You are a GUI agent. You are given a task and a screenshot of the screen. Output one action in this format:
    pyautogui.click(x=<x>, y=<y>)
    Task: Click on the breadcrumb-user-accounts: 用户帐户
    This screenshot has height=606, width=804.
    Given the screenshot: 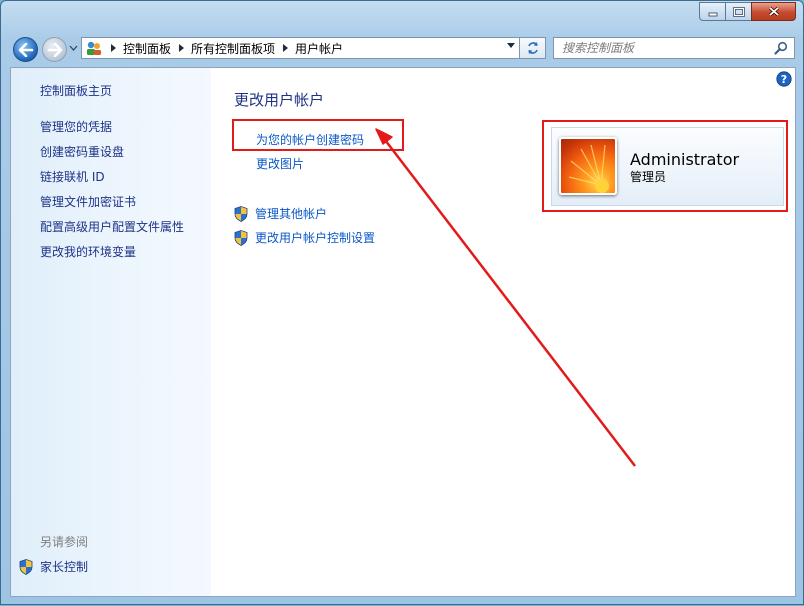 What is the action you would take?
    pyautogui.click(x=319, y=48)
    